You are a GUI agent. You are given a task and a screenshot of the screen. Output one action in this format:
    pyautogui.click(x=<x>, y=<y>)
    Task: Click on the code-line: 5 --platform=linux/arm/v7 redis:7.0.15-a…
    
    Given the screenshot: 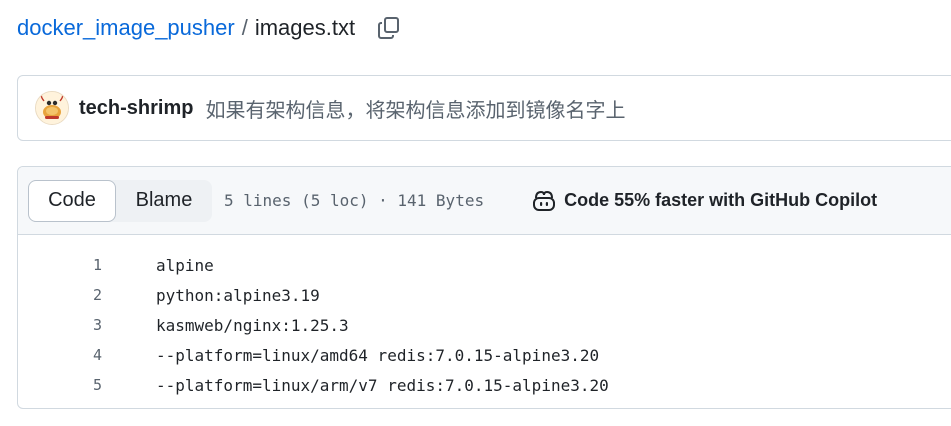 What is the action you would take?
    pyautogui.click(x=484, y=385)
    